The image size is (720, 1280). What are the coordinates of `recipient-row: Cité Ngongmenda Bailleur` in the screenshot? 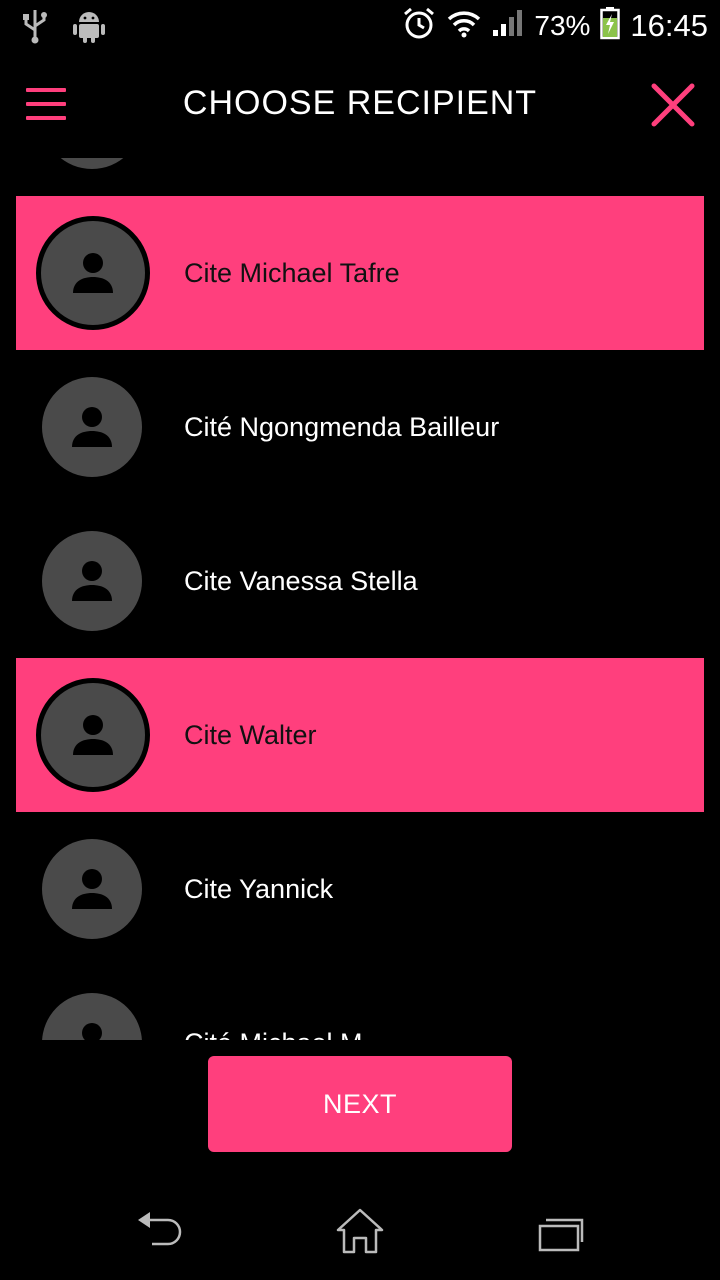 It's located at (360, 427).